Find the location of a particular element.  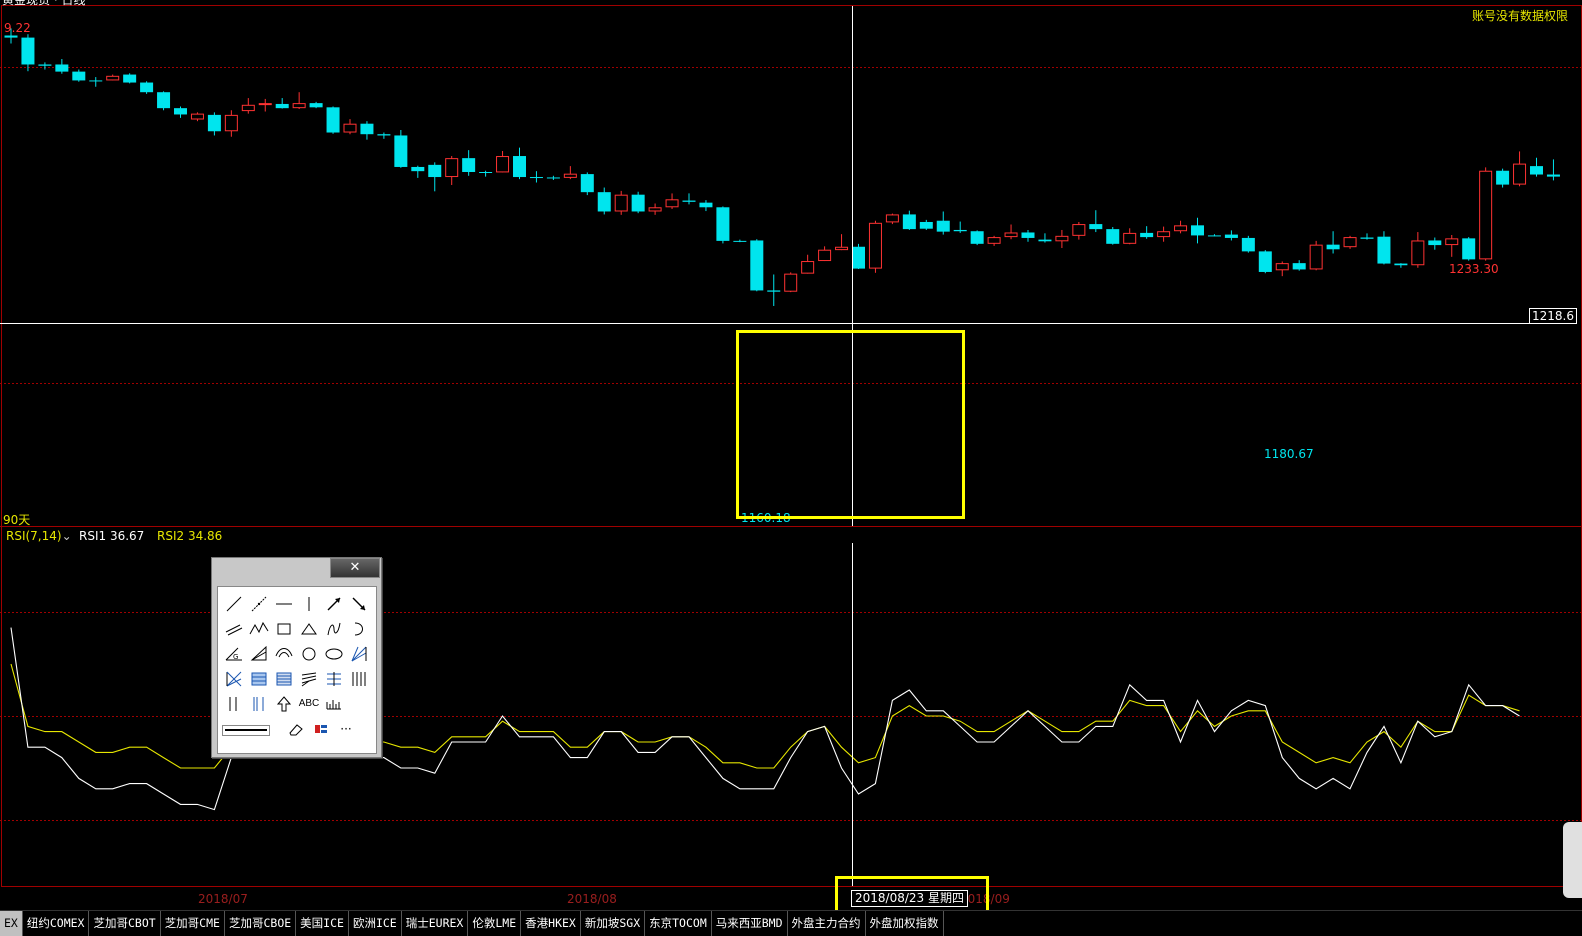

indicator-name: RSI(7,14) is located at coordinates (34, 536).